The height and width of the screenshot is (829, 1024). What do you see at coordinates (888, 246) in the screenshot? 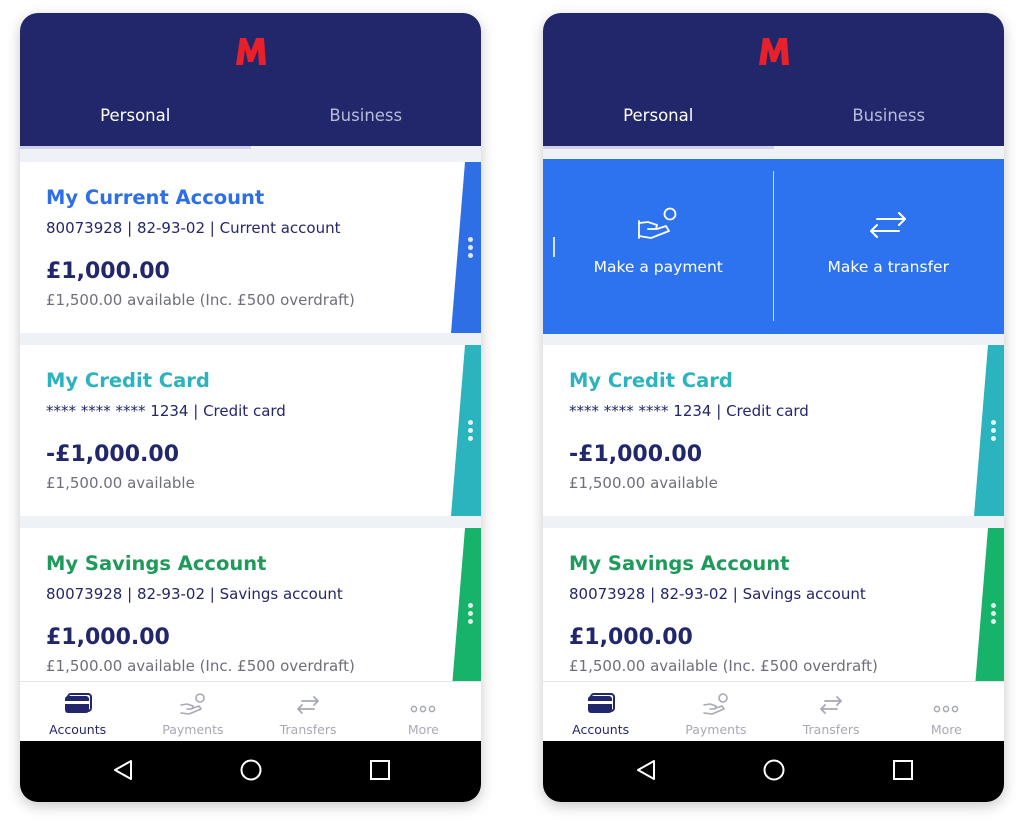
I see `make-transfer-button: Make a transfer` at bounding box center [888, 246].